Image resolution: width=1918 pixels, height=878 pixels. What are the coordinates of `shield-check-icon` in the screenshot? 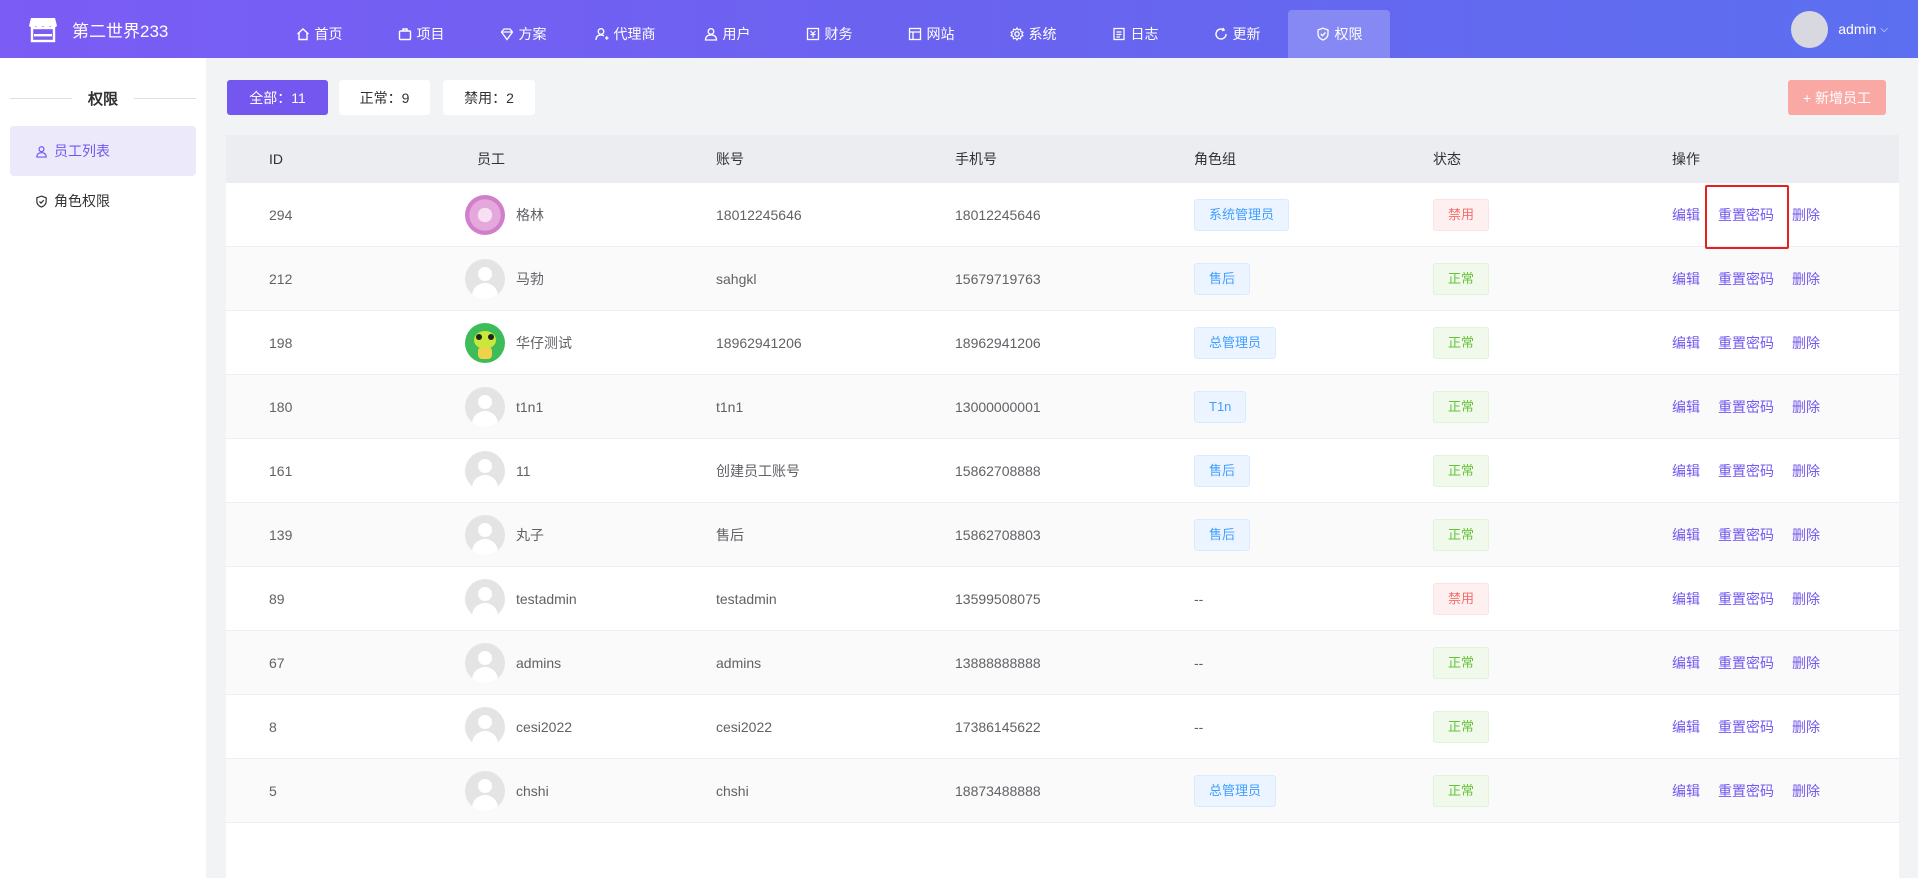 It's located at (41, 201).